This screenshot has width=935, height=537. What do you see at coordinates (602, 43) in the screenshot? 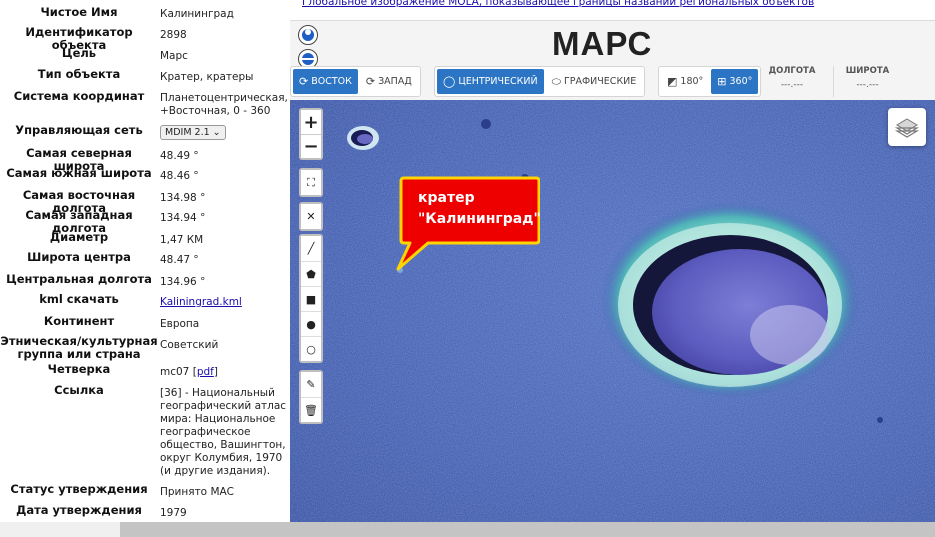
I see `map-title: МАРС` at bounding box center [602, 43].